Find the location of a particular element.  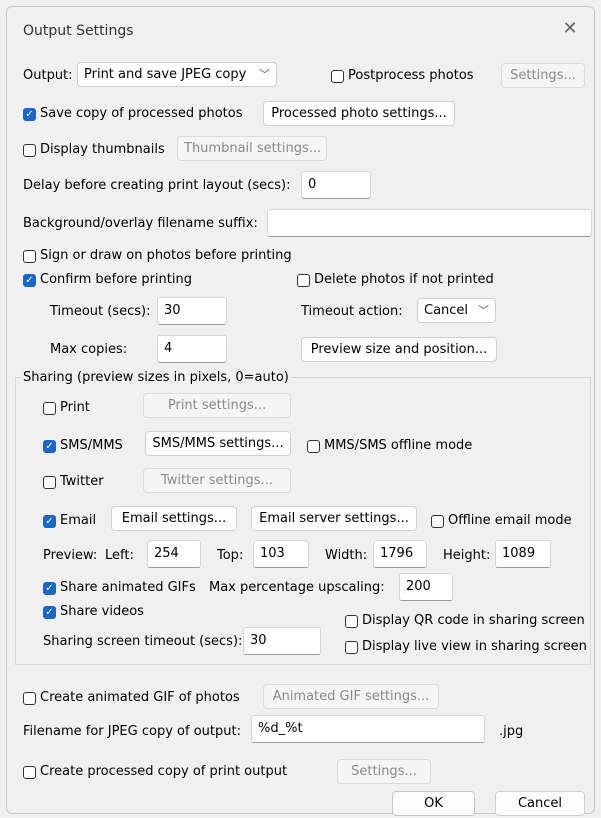

postprocess-label: Postprocess photos is located at coordinates (411, 75).